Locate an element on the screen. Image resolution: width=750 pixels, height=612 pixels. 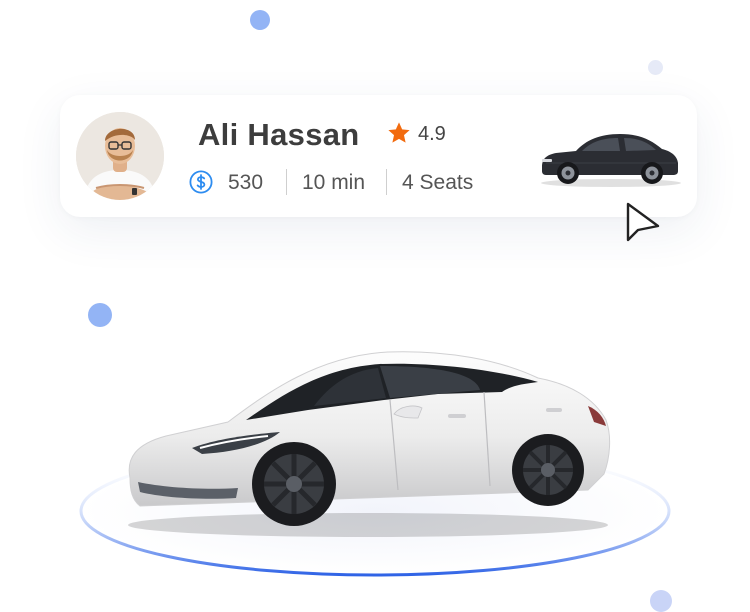
driver-avatar is located at coordinates (120, 156).